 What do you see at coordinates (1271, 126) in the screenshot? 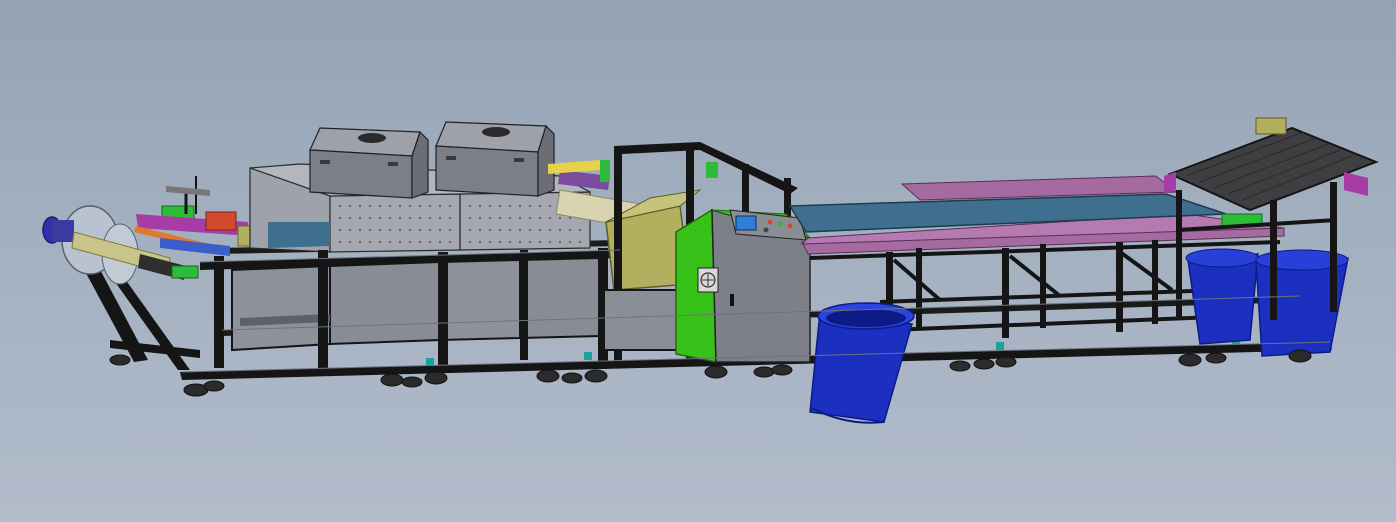
I see `outfeed-motor` at bounding box center [1271, 126].